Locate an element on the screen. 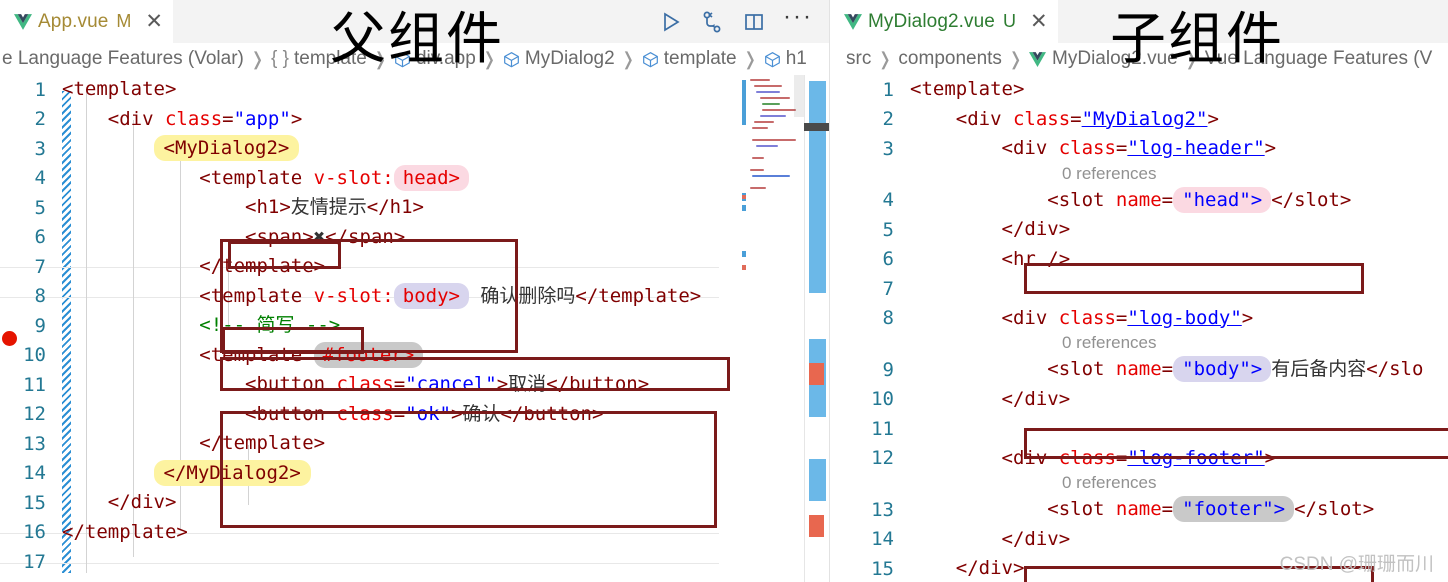 This screenshot has height=582, width=1448. breadcrumb-item-h1: h1 is located at coordinates (785, 59).